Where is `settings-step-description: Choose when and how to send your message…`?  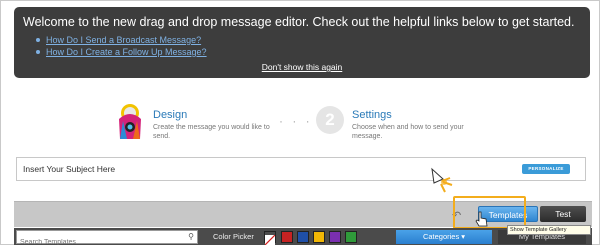
settings-step-description: Choose when and how to send your message… is located at coordinates (408, 132).